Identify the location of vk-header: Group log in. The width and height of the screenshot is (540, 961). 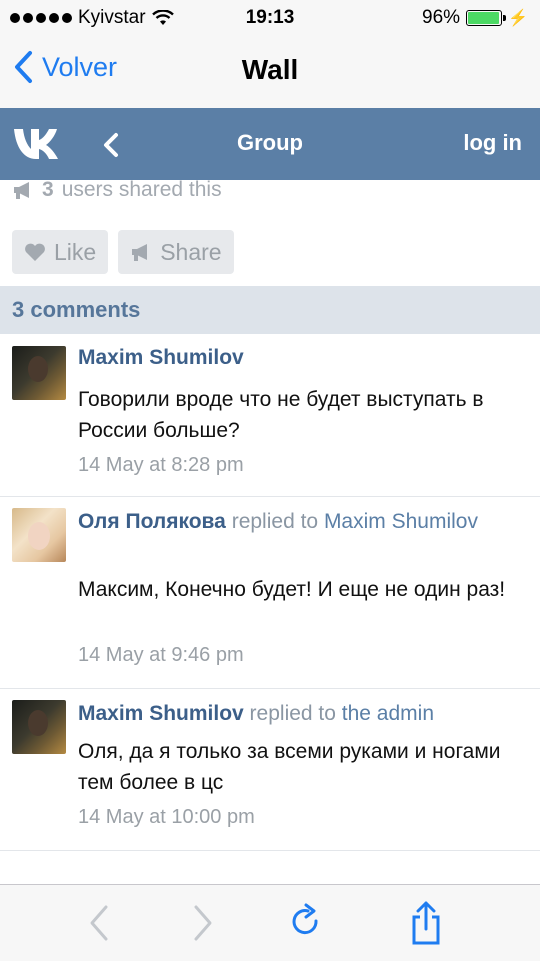
(270, 144).